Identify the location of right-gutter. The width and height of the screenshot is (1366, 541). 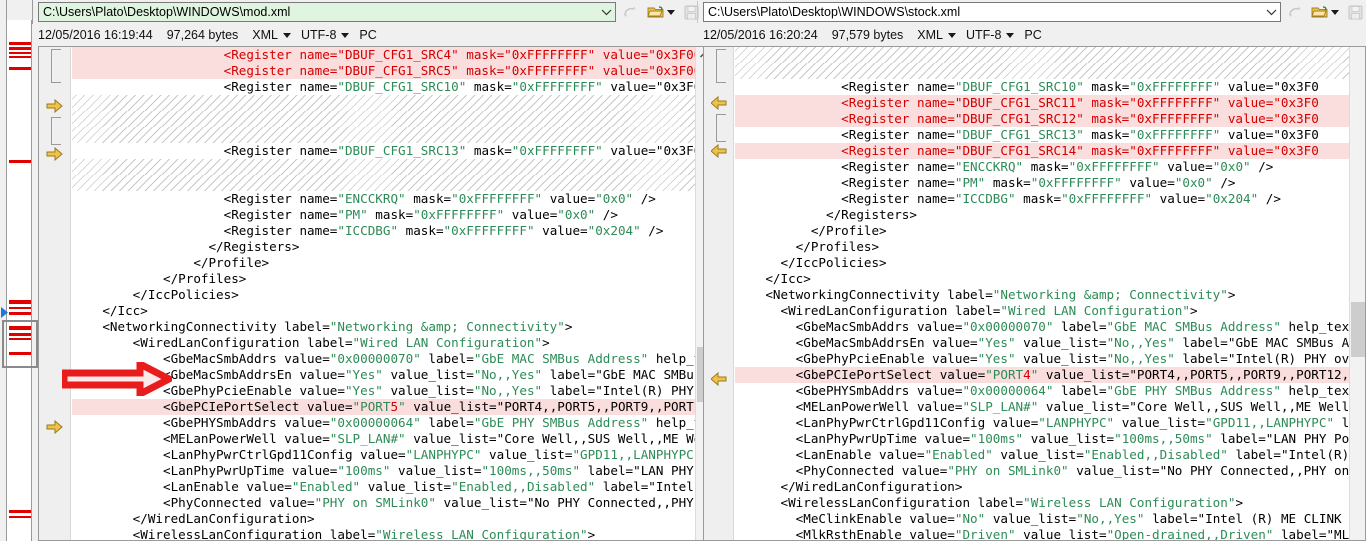
(719, 293).